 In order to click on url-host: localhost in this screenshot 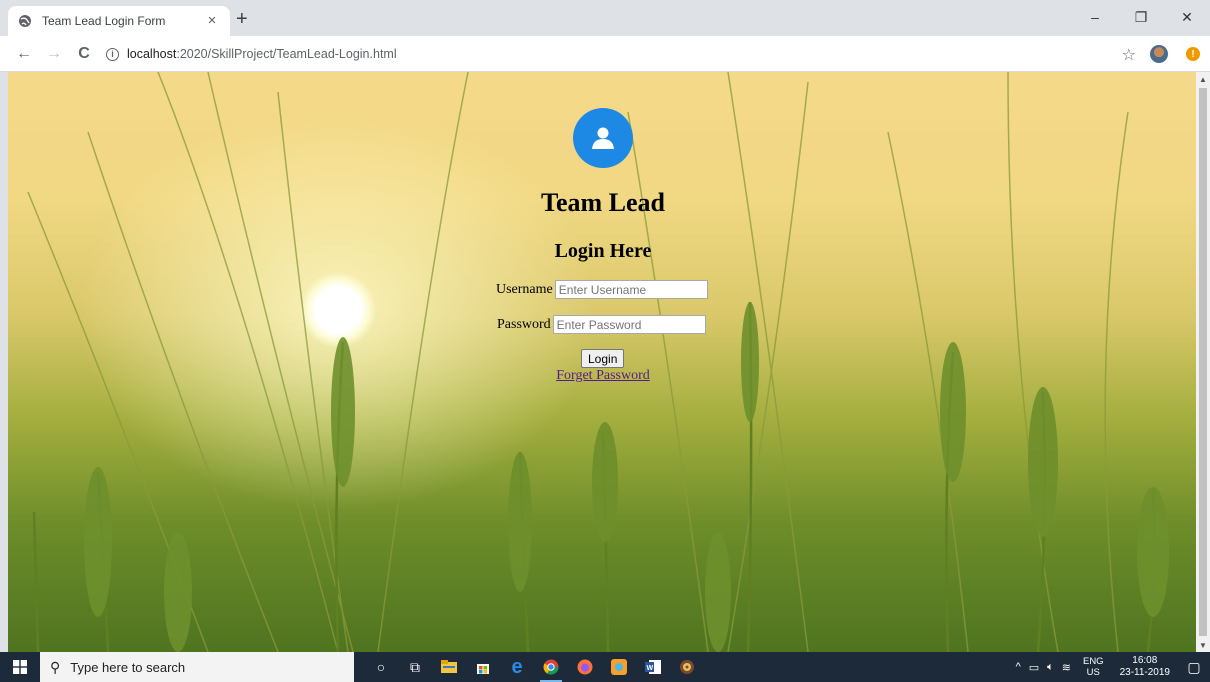, I will do `click(152, 54)`.